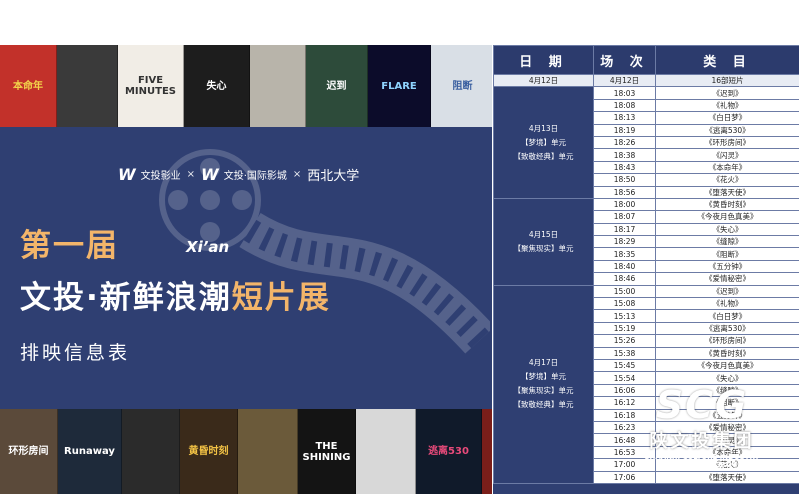 Image resolution: width=799 pixels, height=494 pixels. Describe the element at coordinates (624, 328) in the screenshot. I see `row-time: 15:19` at that location.